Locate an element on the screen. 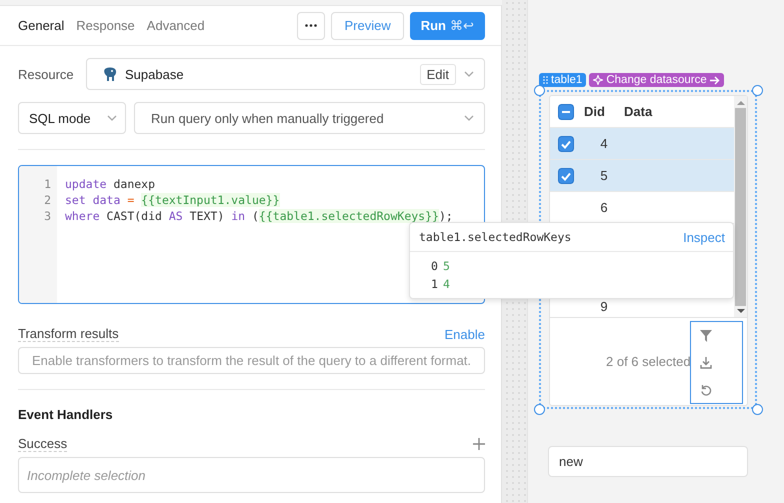 The image size is (784, 503). text-input: new is located at coordinates (648, 461).